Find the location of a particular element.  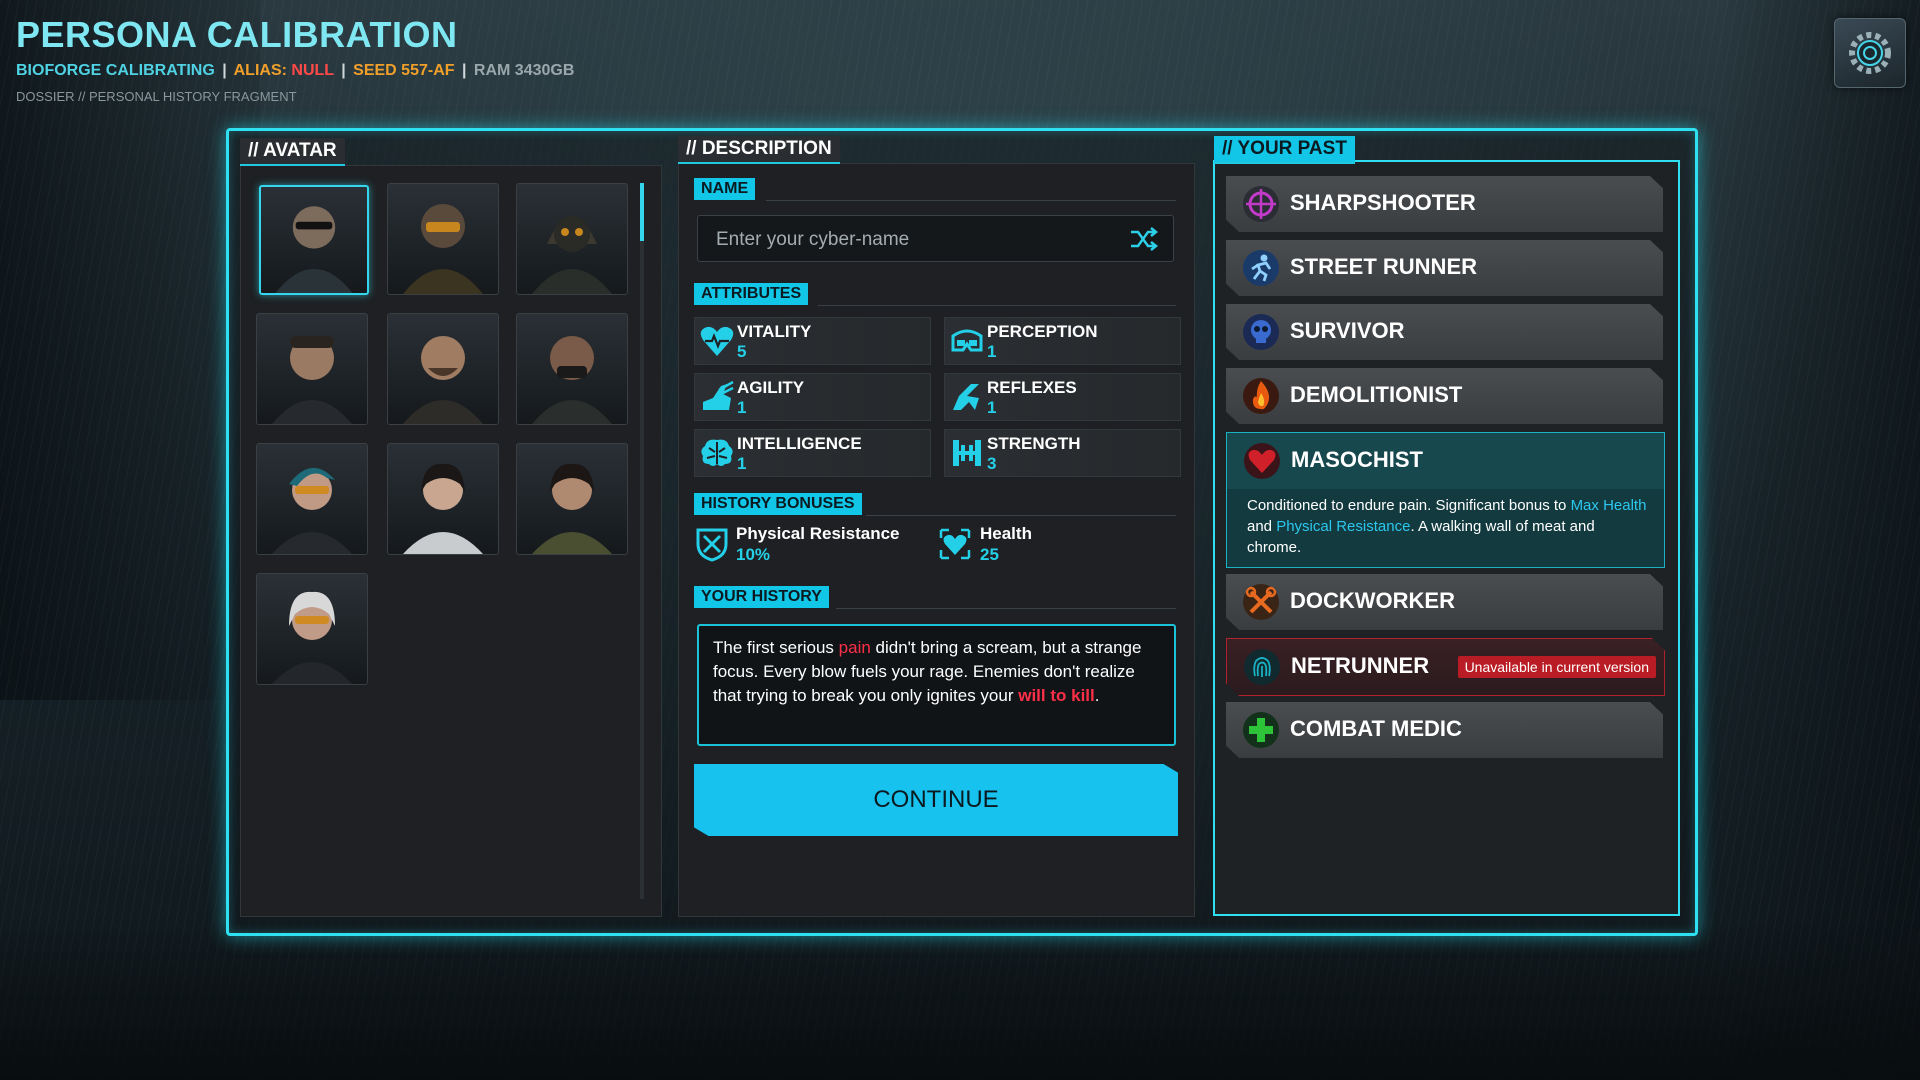

heart-pulse-icon is located at coordinates (717, 341).